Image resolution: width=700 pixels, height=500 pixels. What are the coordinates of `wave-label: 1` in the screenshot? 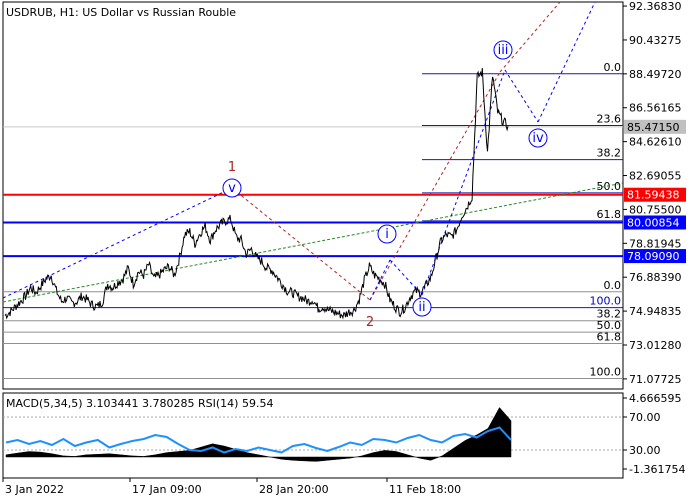 It's located at (232, 167).